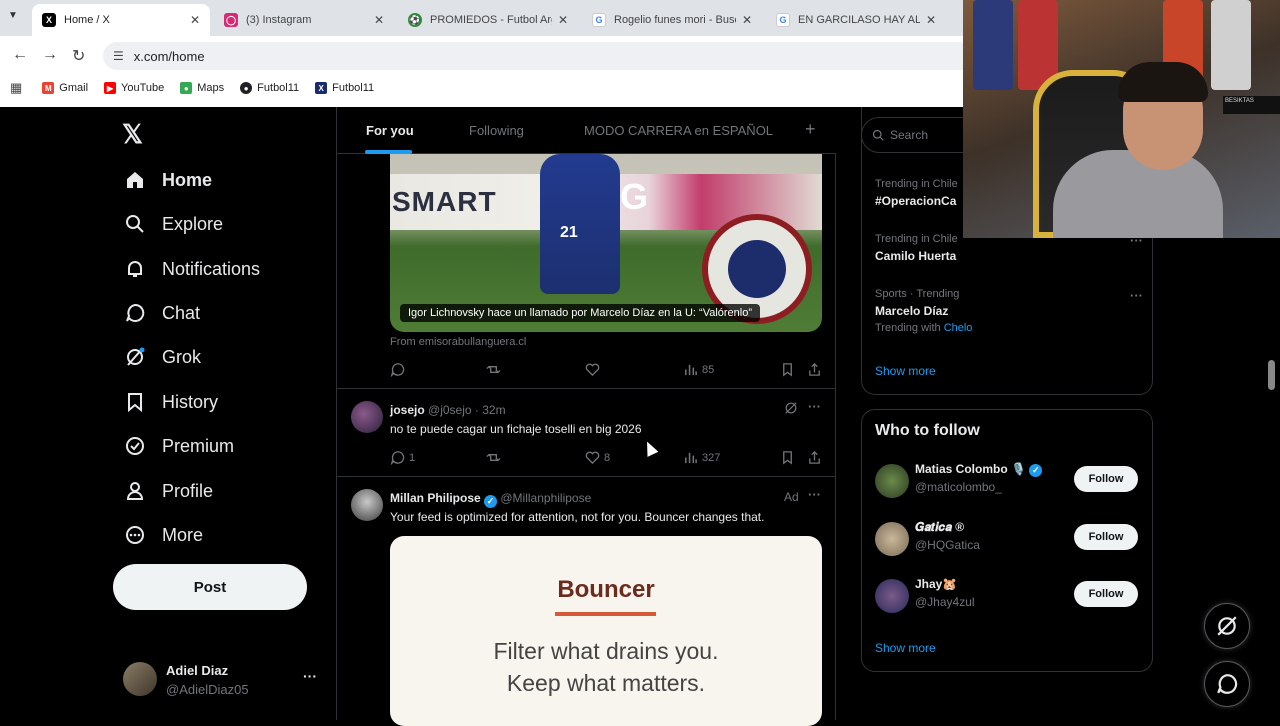 Image resolution: width=1280 pixels, height=726 pixels. I want to click on views-count: 327, so click(701, 457).